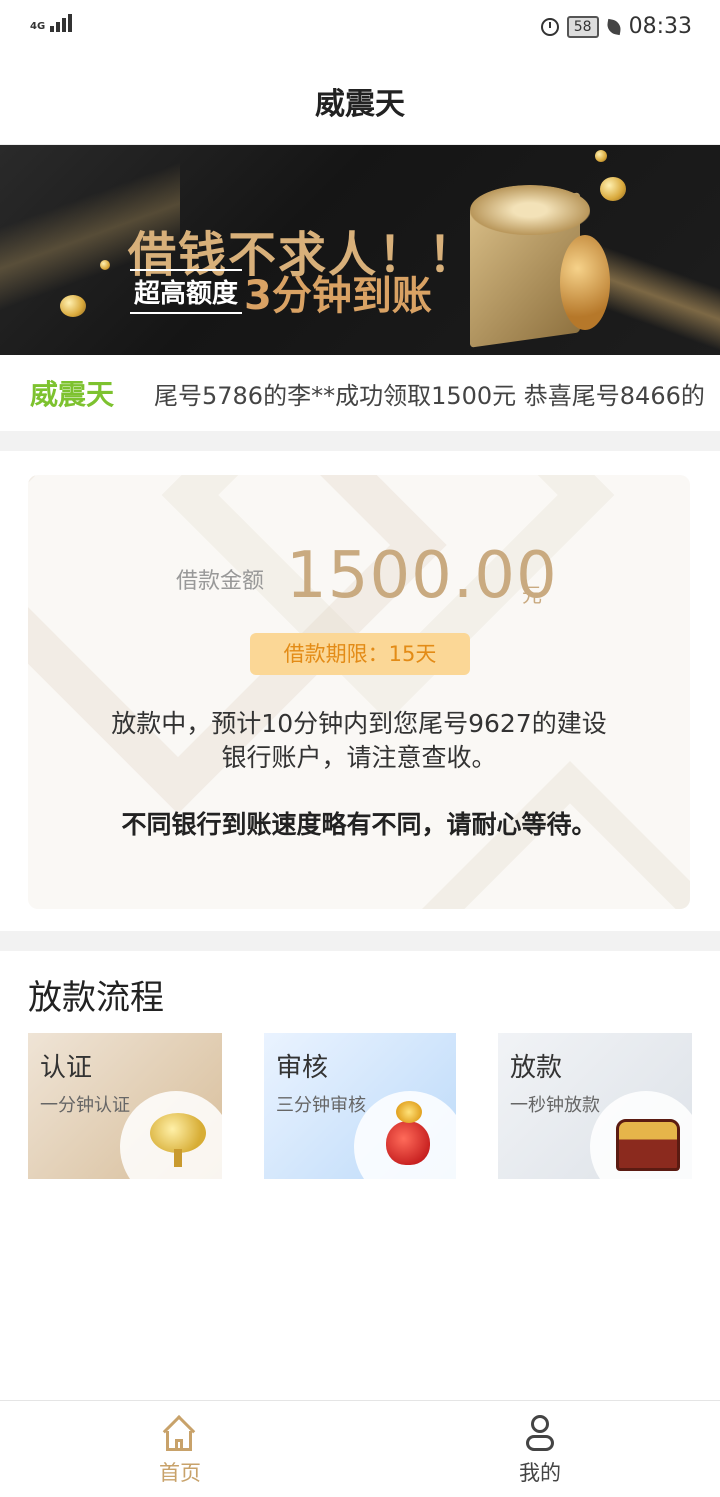 This screenshot has height=1497, width=720. I want to click on status-bar: 4G 58 08:33, so click(360, 29).